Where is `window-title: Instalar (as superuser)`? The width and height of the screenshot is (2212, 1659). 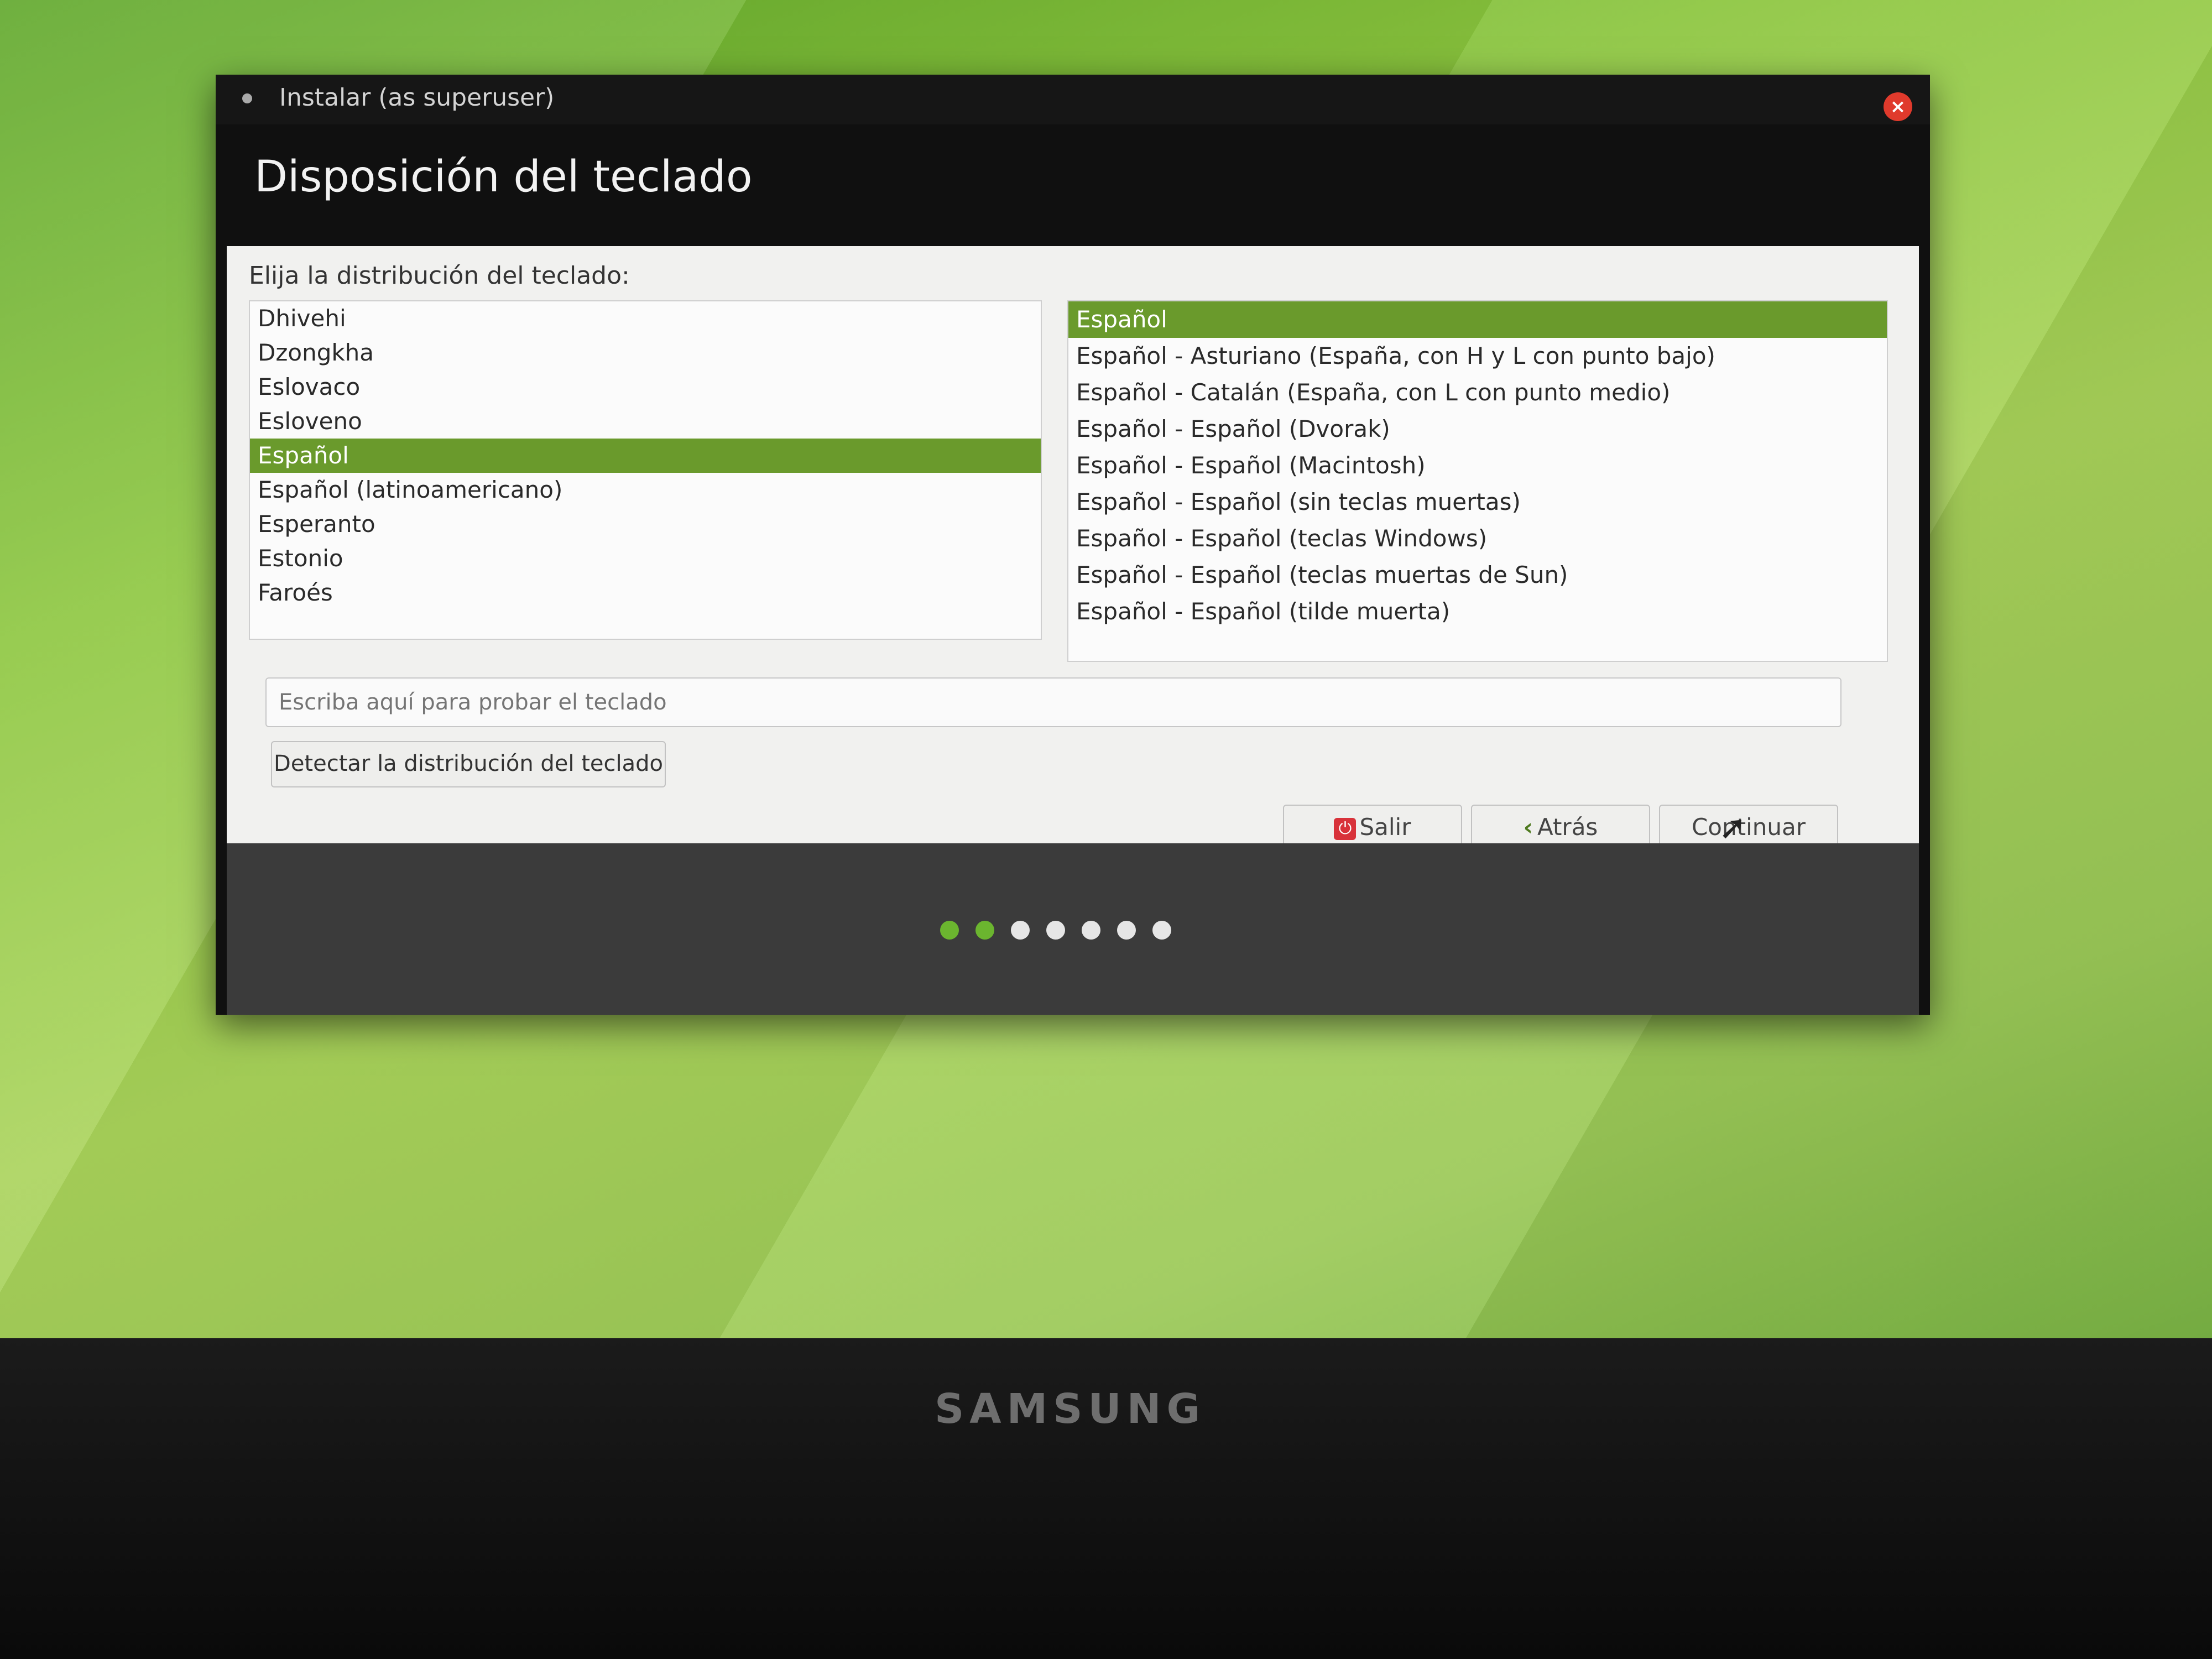 window-title: Instalar (as superuser) is located at coordinates (417, 98).